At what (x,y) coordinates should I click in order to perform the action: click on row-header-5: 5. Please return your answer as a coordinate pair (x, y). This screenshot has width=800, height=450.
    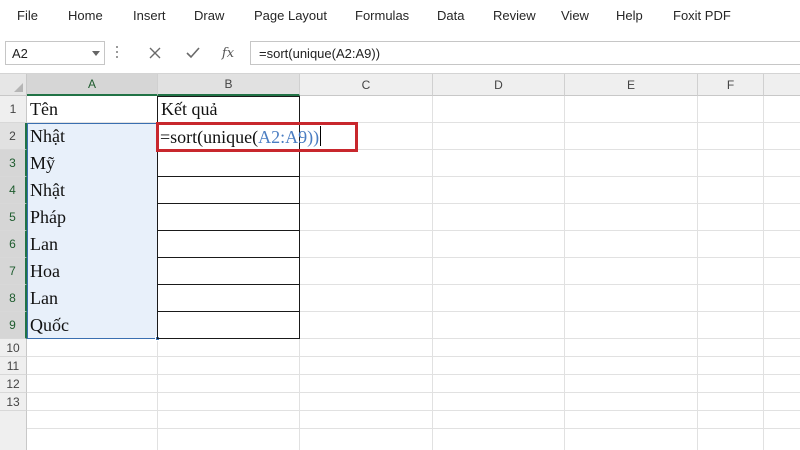
    Looking at the image, I should click on (13, 217).